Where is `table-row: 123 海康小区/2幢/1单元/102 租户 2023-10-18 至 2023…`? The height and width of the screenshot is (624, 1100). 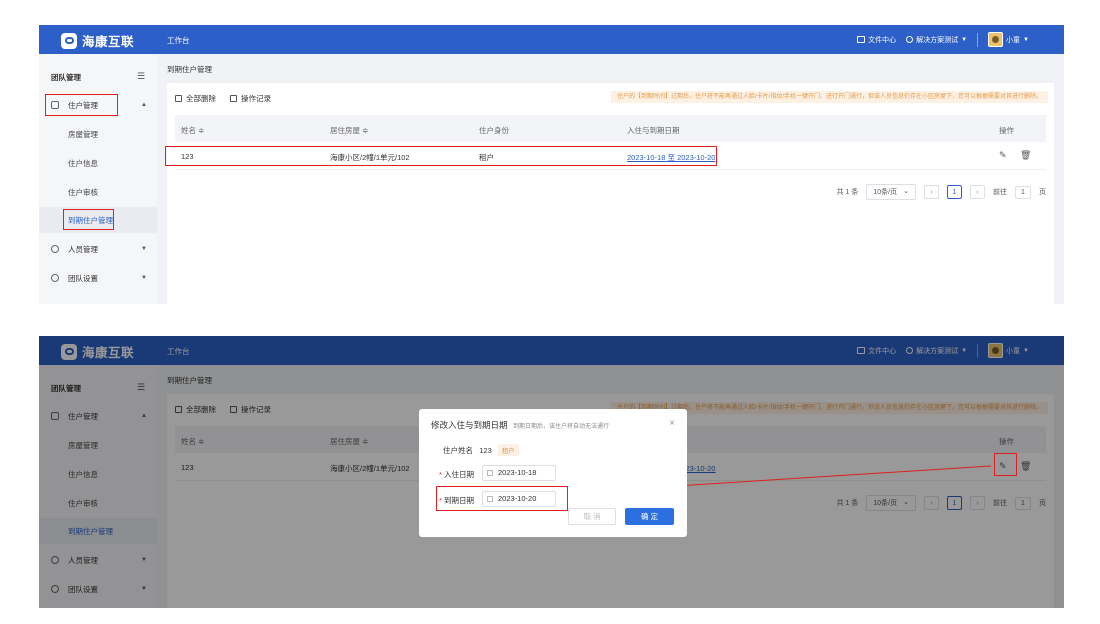 table-row: 123 海康小区/2幢/1单元/102 租户 2023-10-18 至 2023… is located at coordinates (610, 156).